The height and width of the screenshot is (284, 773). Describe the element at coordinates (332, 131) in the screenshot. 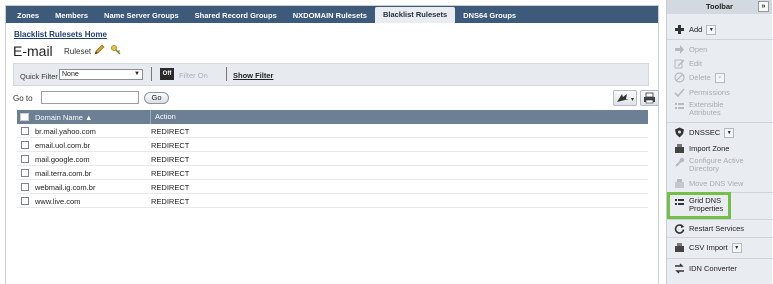

I see `table-row: br.mail.yahoo.com REDIRECT` at that location.